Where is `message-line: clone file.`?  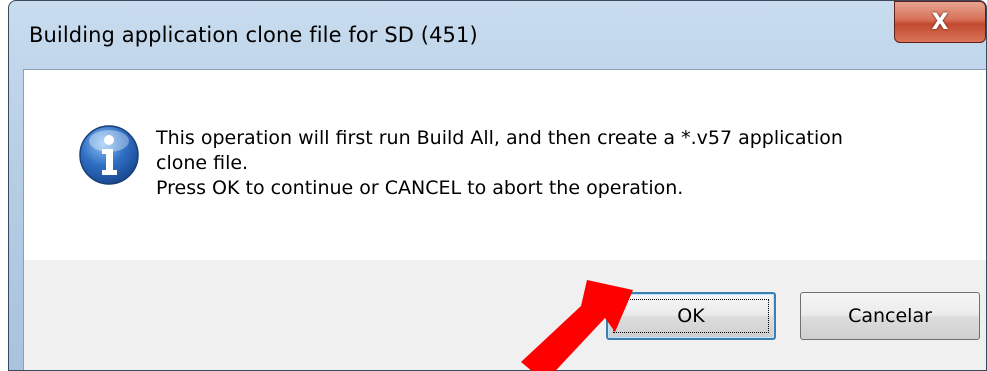 message-line: clone file. is located at coordinates (202, 163).